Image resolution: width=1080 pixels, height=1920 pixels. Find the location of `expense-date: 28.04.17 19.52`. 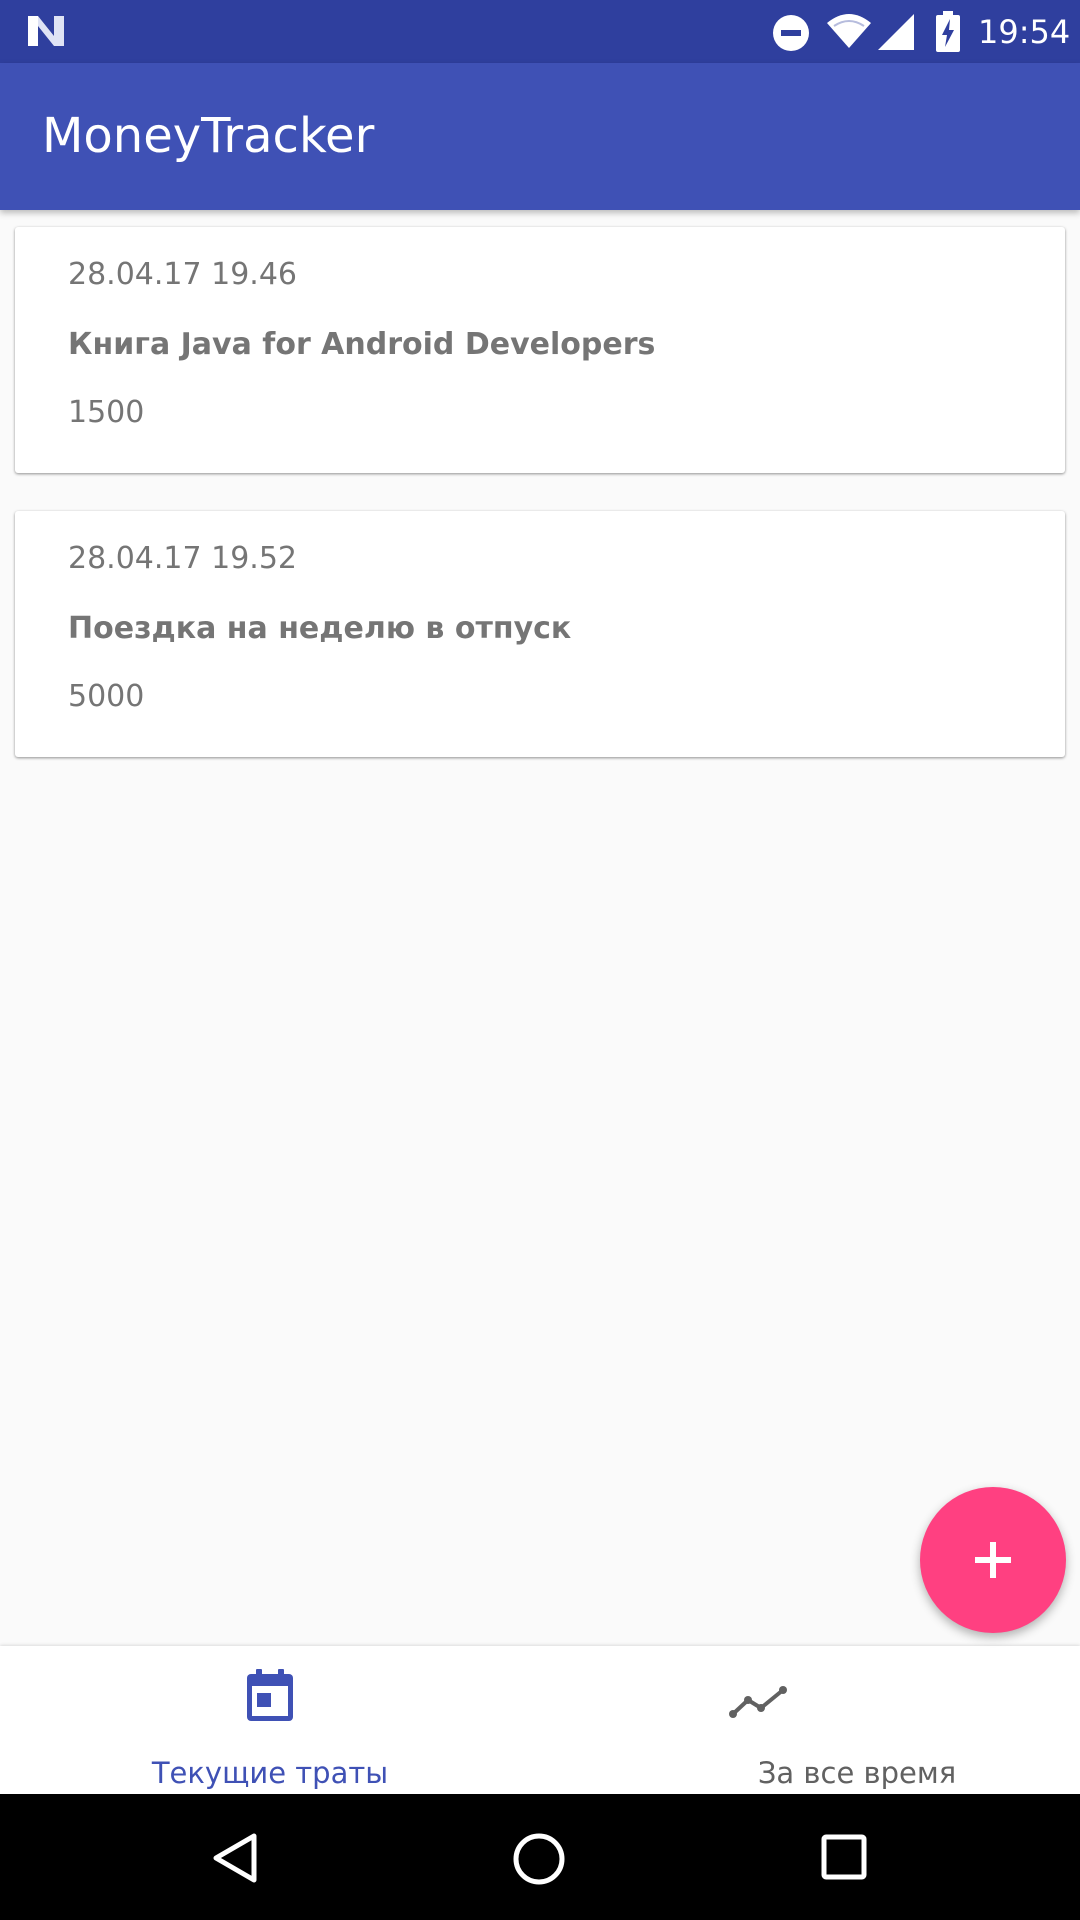

expense-date: 28.04.17 19.52 is located at coordinates (183, 558).